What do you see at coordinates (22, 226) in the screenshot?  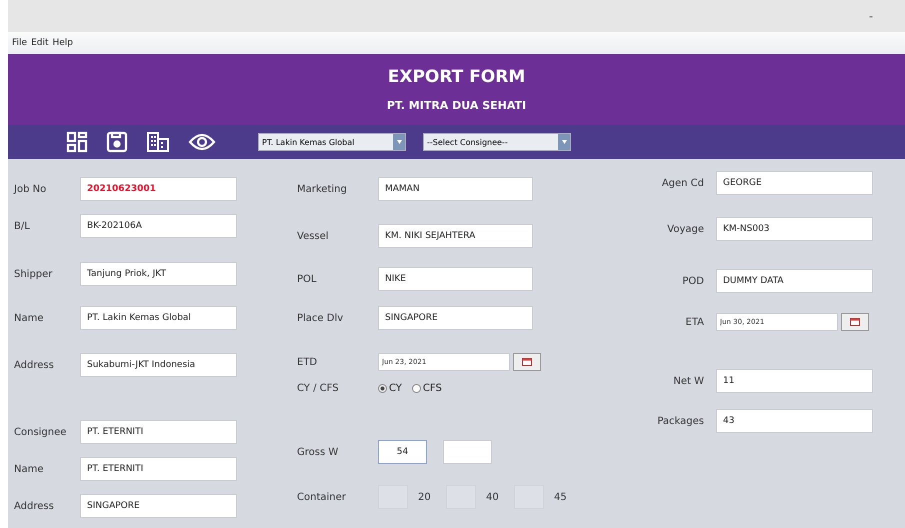 I see `field-label: B/L` at bounding box center [22, 226].